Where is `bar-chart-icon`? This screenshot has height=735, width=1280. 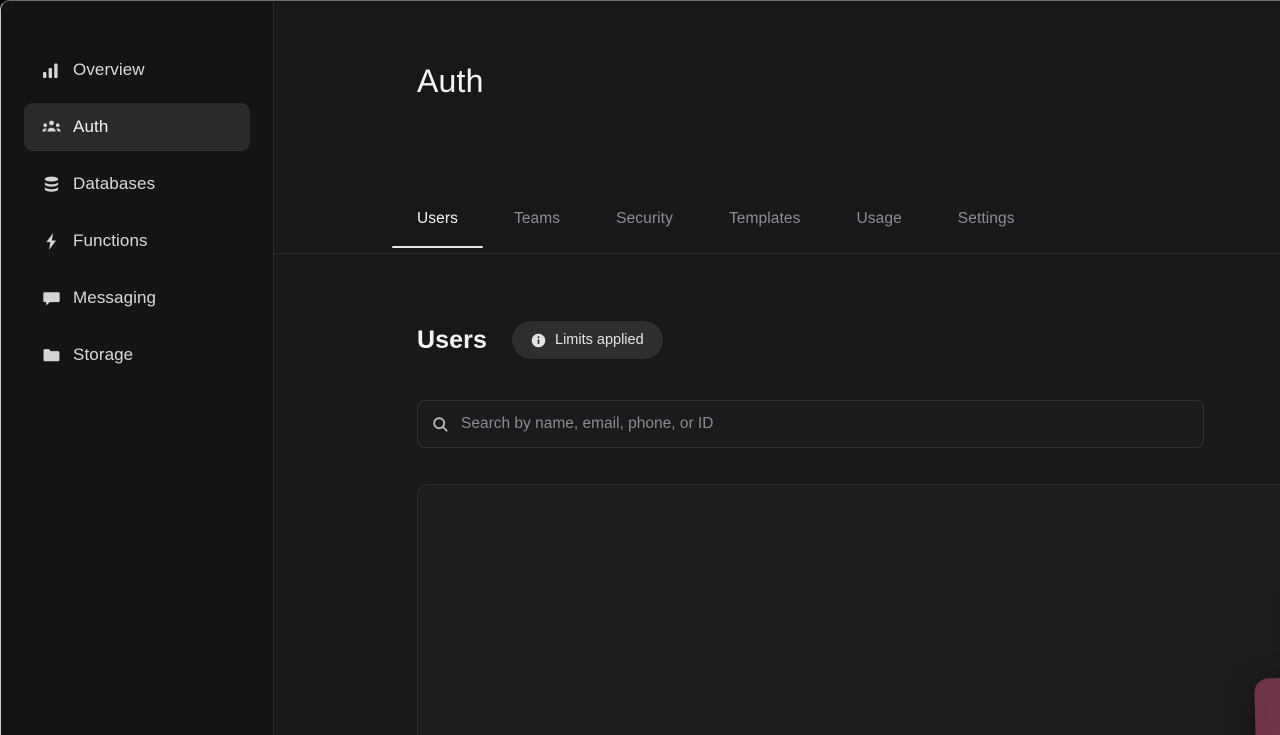 bar-chart-icon is located at coordinates (51, 70).